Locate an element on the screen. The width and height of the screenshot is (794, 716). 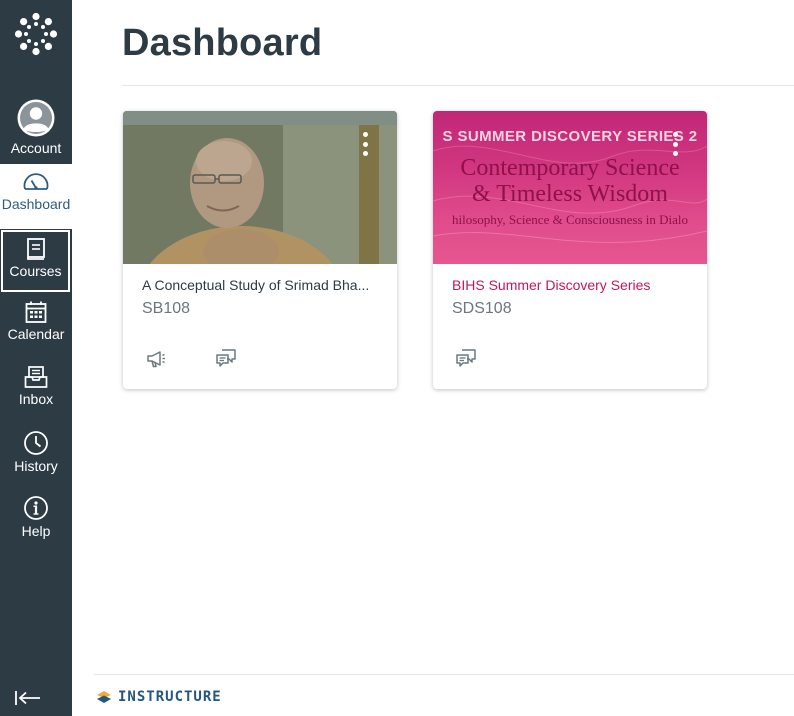
course-card-image is located at coordinates (260, 187).